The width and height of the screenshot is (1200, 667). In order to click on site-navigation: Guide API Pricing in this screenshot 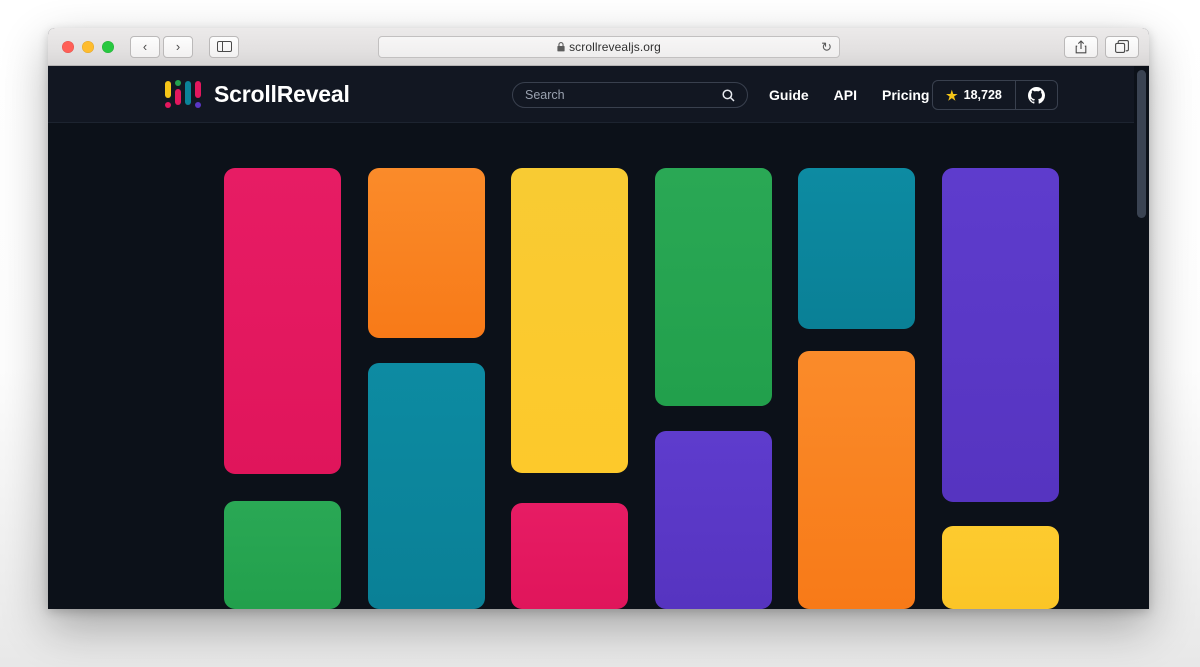, I will do `click(849, 94)`.